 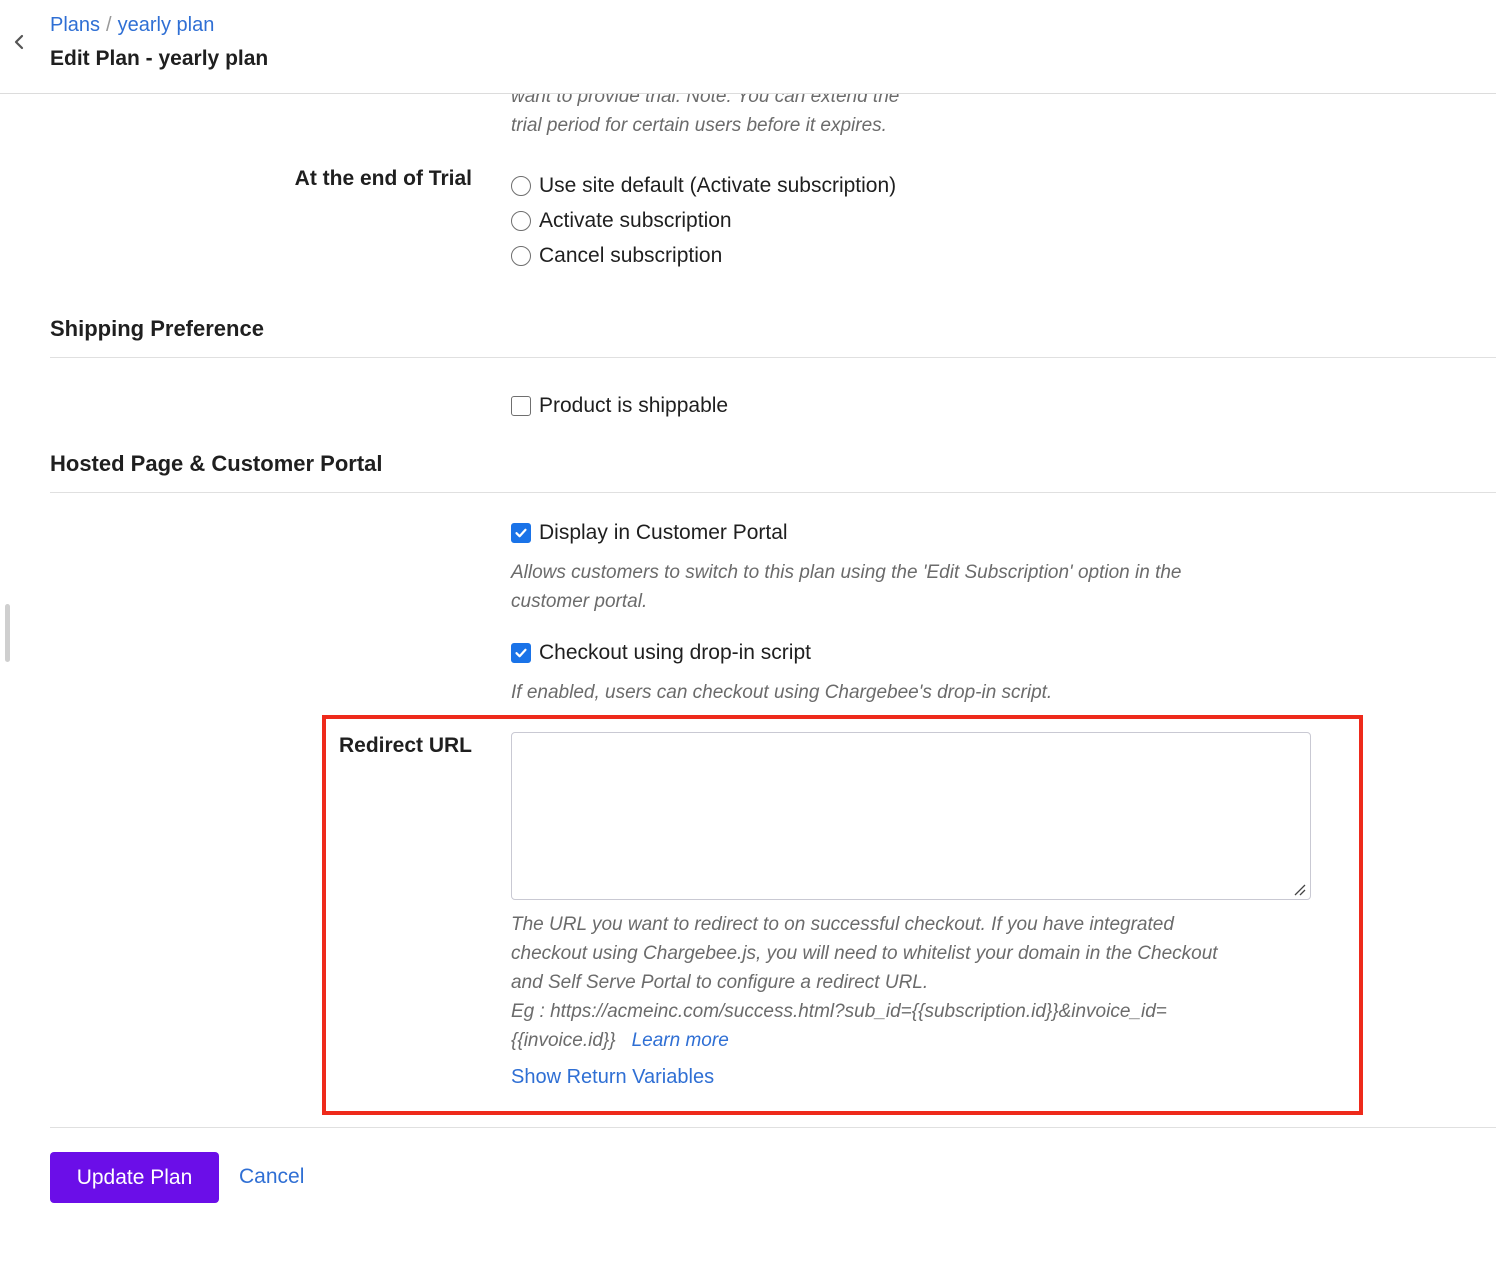 I want to click on shippable-checkbox, so click(x=521, y=406).